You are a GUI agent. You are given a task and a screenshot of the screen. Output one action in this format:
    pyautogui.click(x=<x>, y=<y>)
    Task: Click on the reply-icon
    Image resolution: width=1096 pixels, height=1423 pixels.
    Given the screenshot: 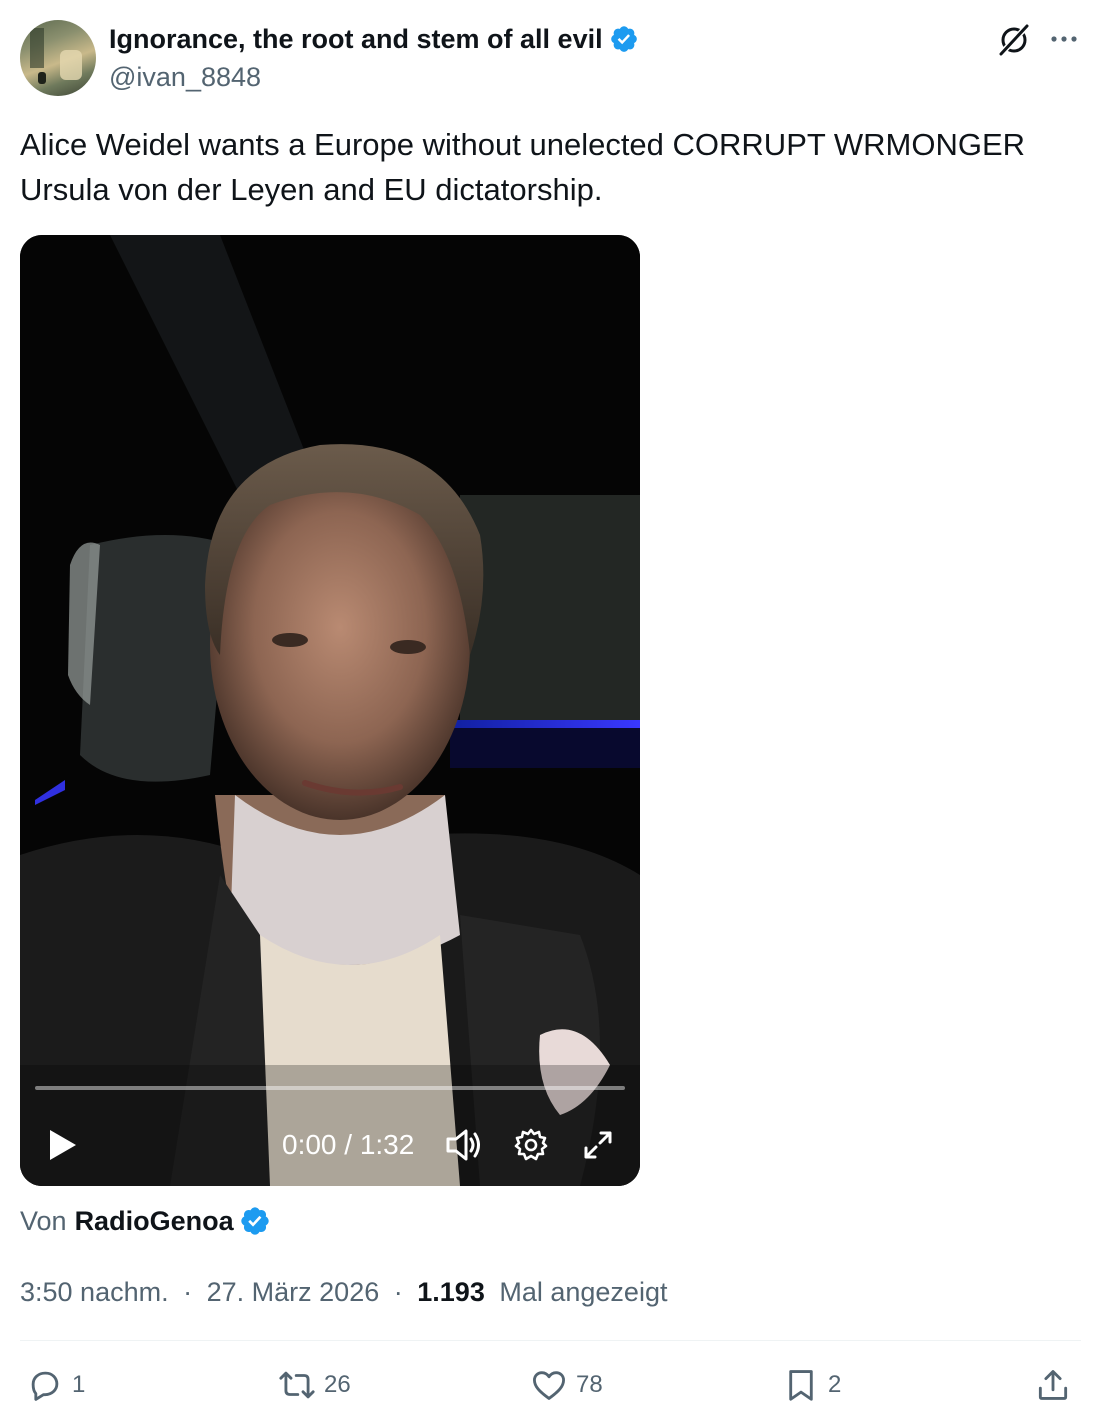 What is the action you would take?
    pyautogui.click(x=45, y=1386)
    